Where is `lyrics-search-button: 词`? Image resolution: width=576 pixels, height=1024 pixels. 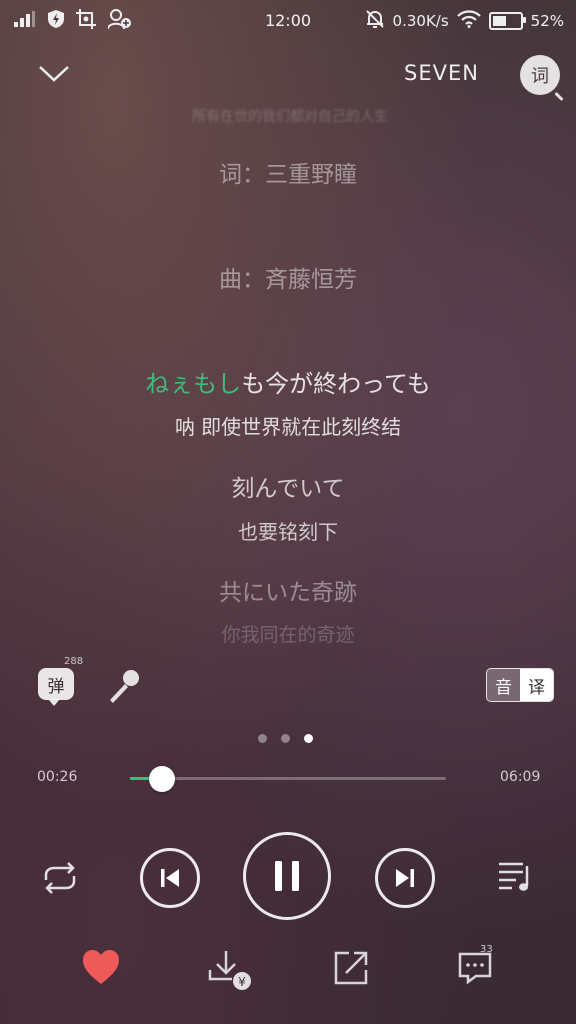
lyrics-search-button: 词 is located at coordinates (540, 75).